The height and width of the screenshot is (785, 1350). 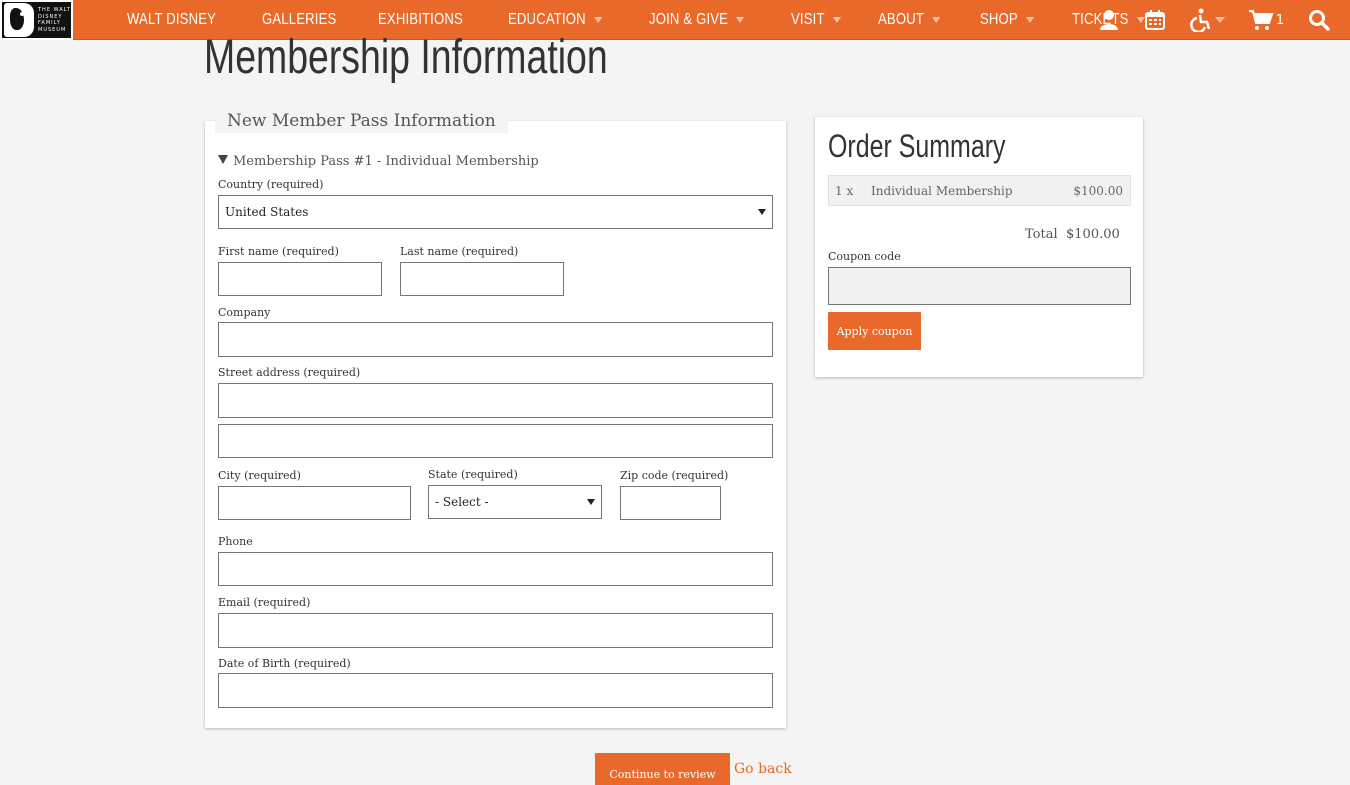 What do you see at coordinates (874, 331) in the screenshot?
I see `apply-coupon-button: Apply coupon` at bounding box center [874, 331].